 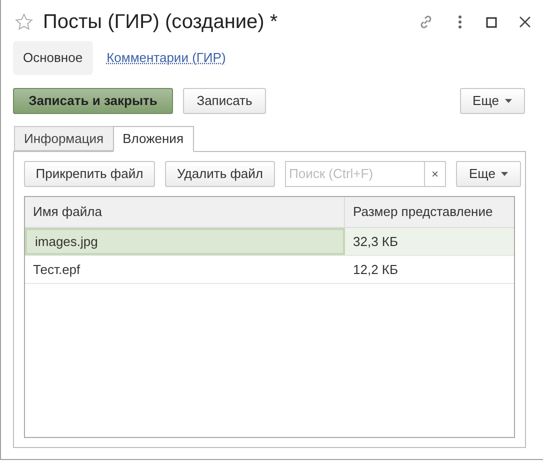 What do you see at coordinates (224, 101) in the screenshot?
I see `save-button: Записать` at bounding box center [224, 101].